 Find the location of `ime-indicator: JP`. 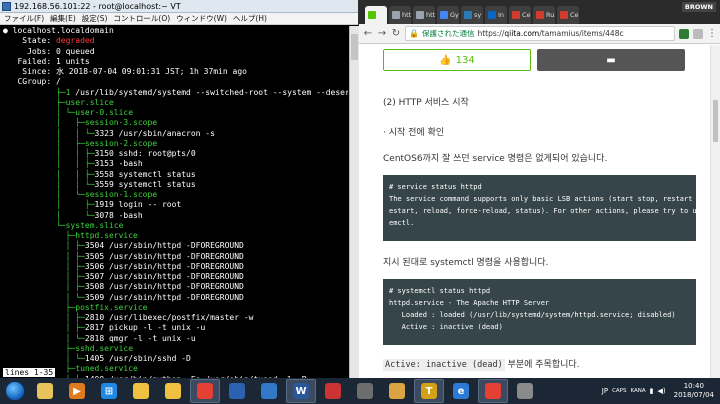

ime-indicator: JP is located at coordinates (605, 391).